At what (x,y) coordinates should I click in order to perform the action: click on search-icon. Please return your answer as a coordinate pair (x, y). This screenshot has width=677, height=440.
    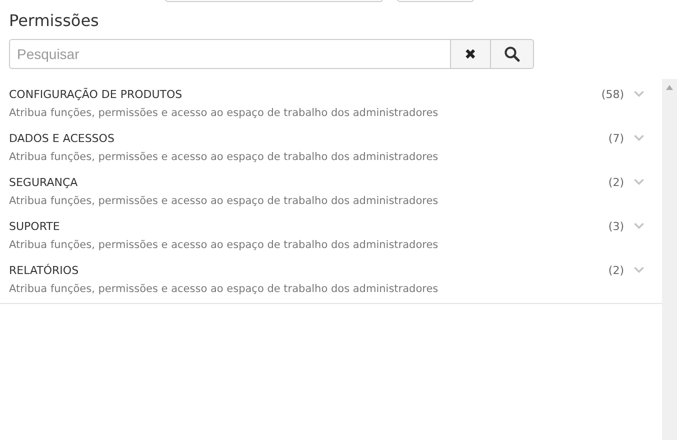
    Looking at the image, I should click on (512, 54).